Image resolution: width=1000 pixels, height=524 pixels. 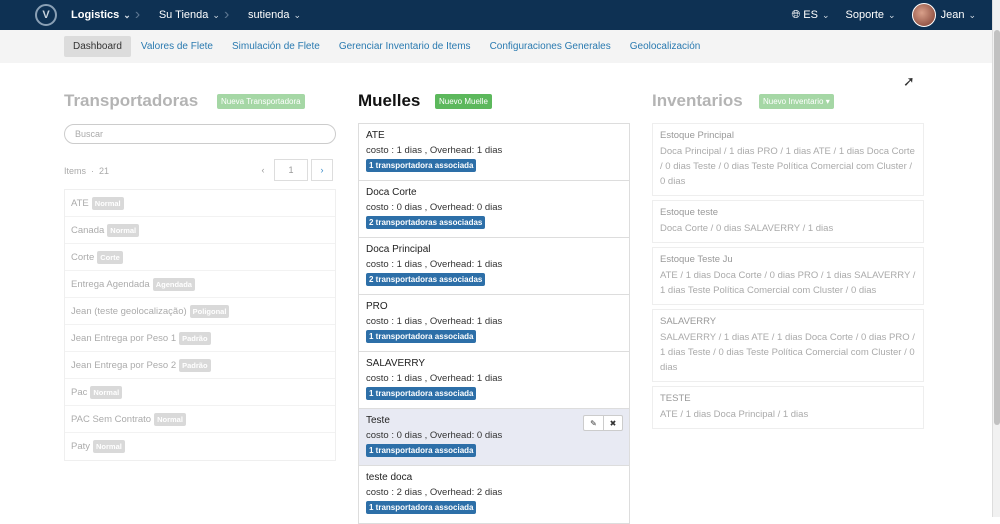 What do you see at coordinates (267, 15) in the screenshot?
I see `crumb-account: sutienda ⌄` at bounding box center [267, 15].